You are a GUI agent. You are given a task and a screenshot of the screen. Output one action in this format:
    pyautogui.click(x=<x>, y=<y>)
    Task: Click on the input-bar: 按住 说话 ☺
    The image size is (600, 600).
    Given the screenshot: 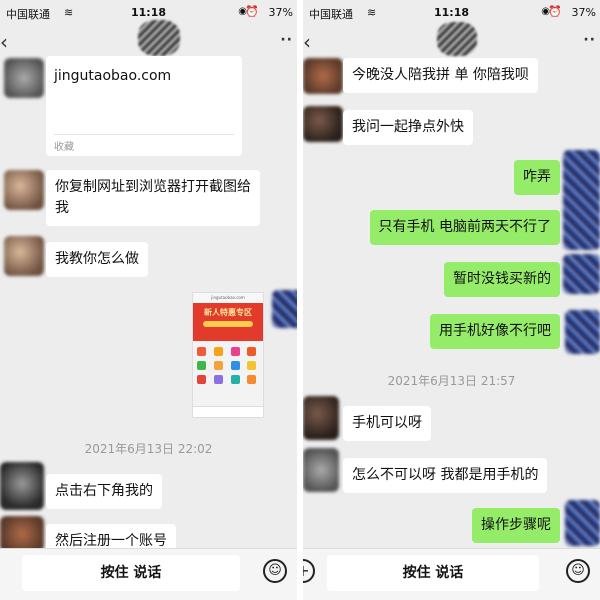 What is the action you would take?
    pyautogui.click(x=148, y=574)
    